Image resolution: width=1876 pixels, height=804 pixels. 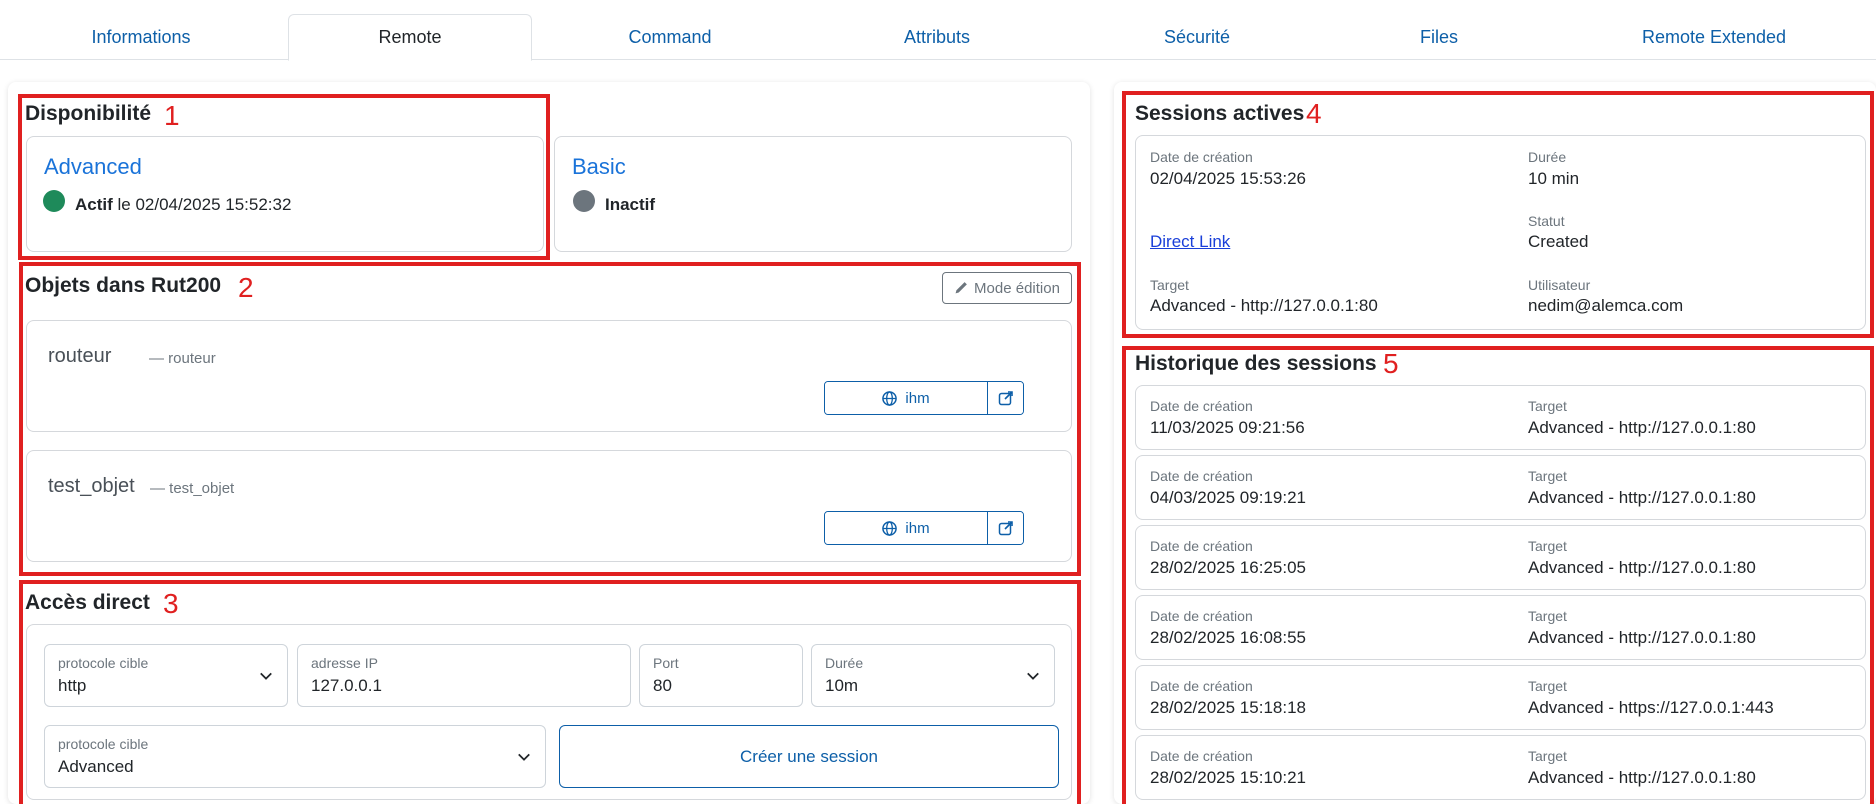 What do you see at coordinates (1169, 285) in the screenshot?
I see `target-label: Target` at bounding box center [1169, 285].